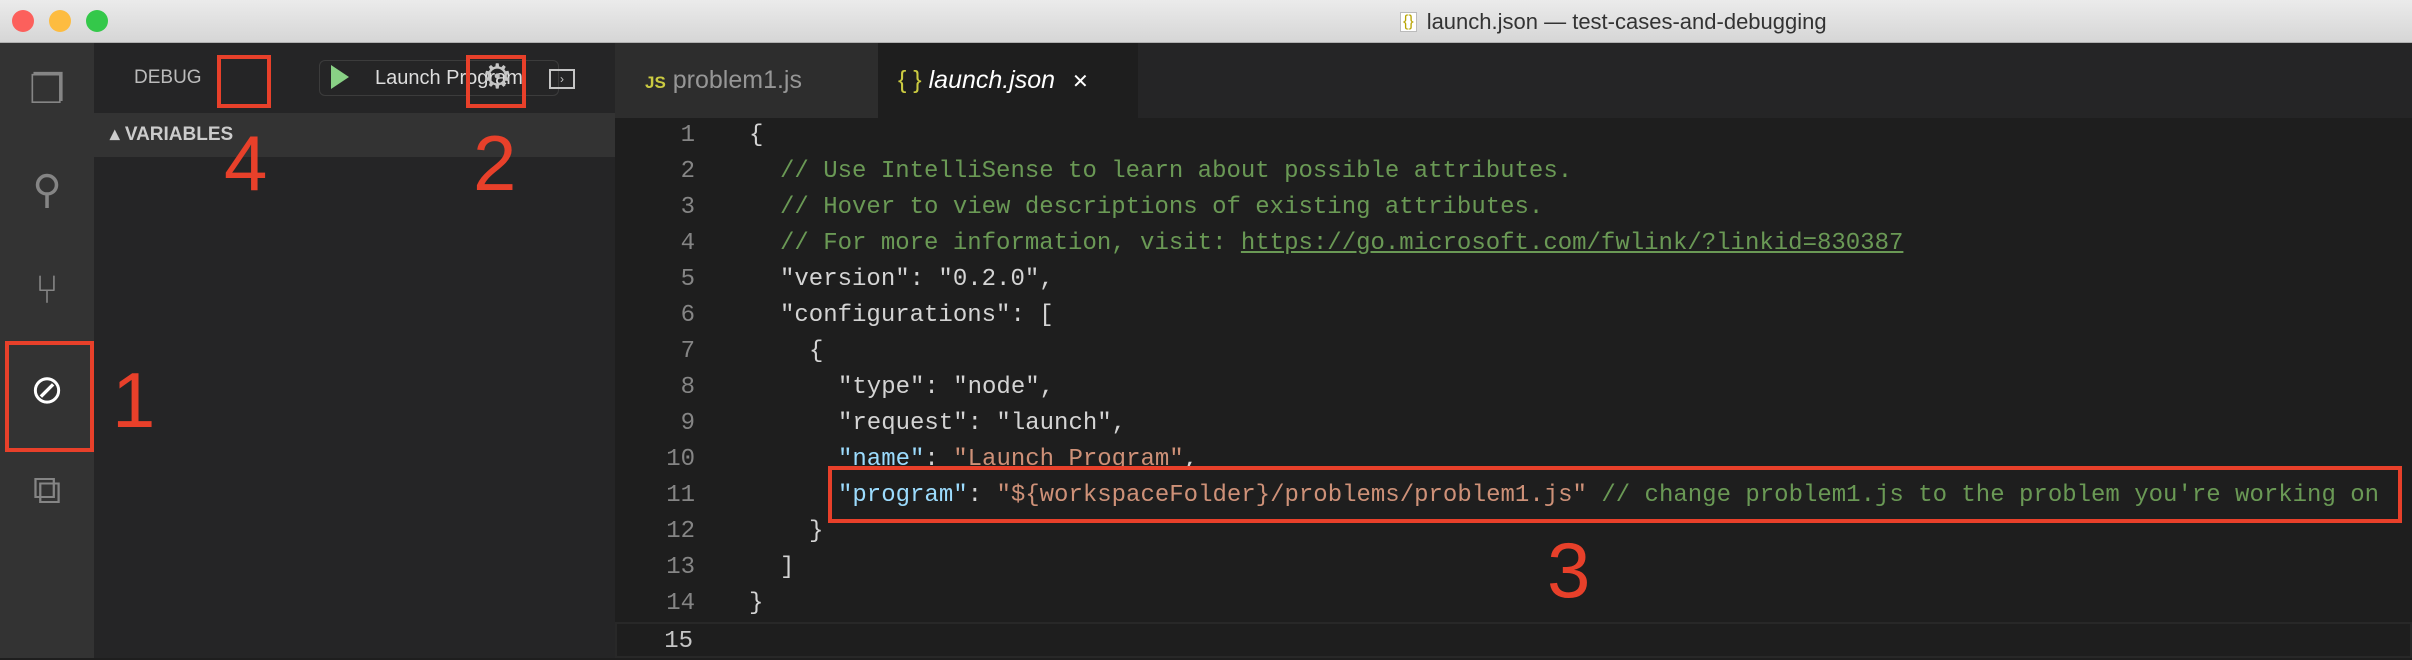  I want to click on annotation-box-debug, so click(49, 396).